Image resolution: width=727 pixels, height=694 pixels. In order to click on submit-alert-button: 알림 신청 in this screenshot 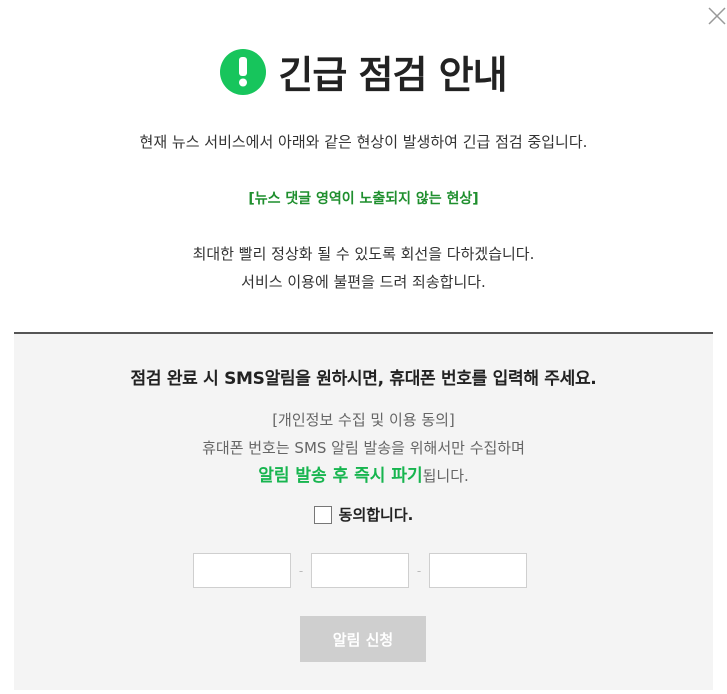, I will do `click(363, 639)`.